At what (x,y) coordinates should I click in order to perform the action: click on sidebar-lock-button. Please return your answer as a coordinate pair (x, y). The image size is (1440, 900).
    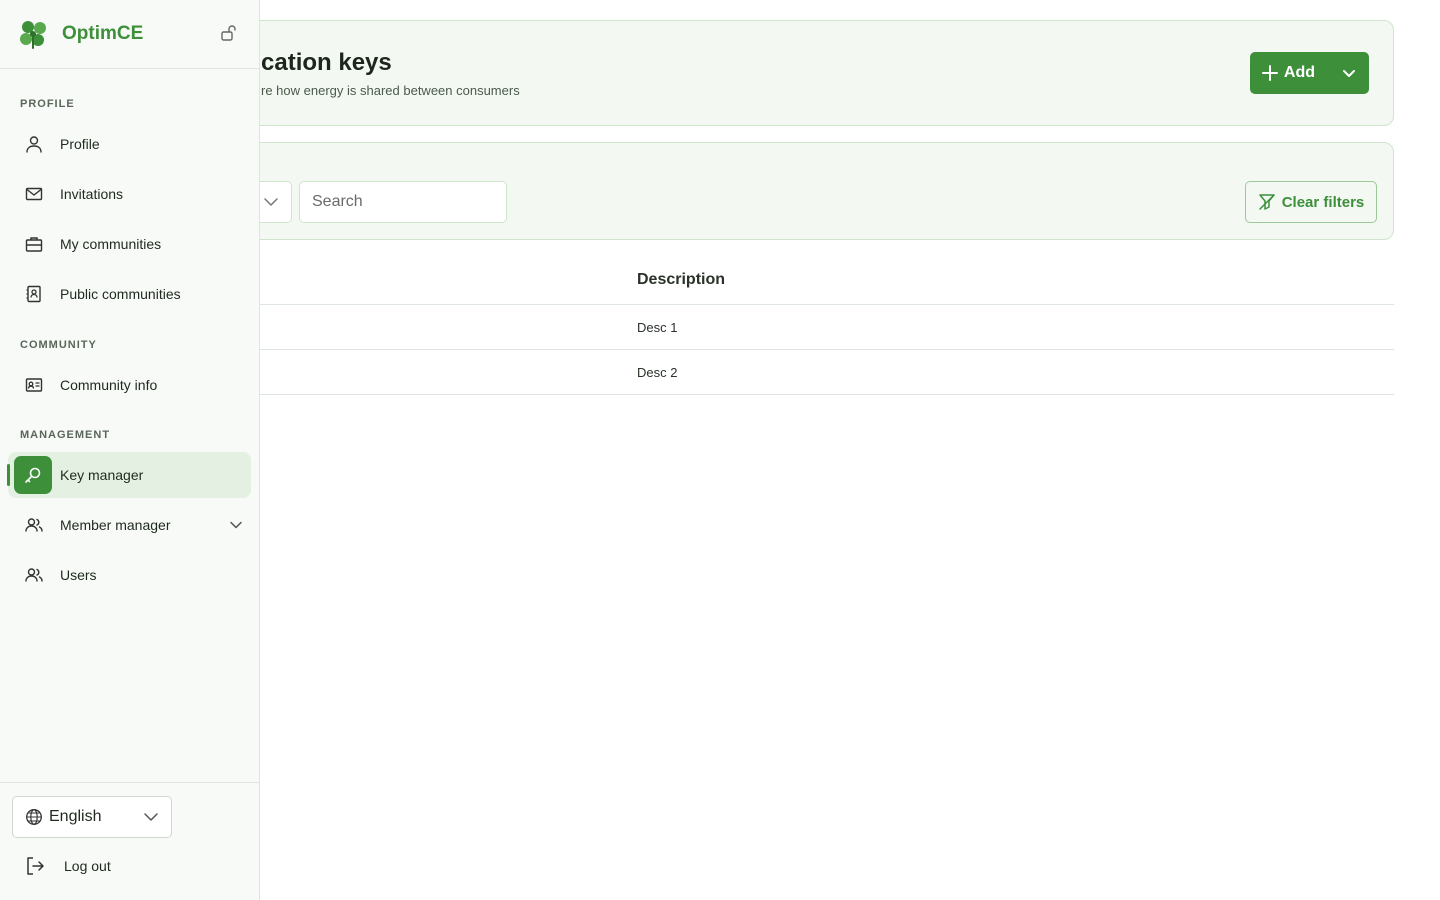
    Looking at the image, I should click on (229, 35).